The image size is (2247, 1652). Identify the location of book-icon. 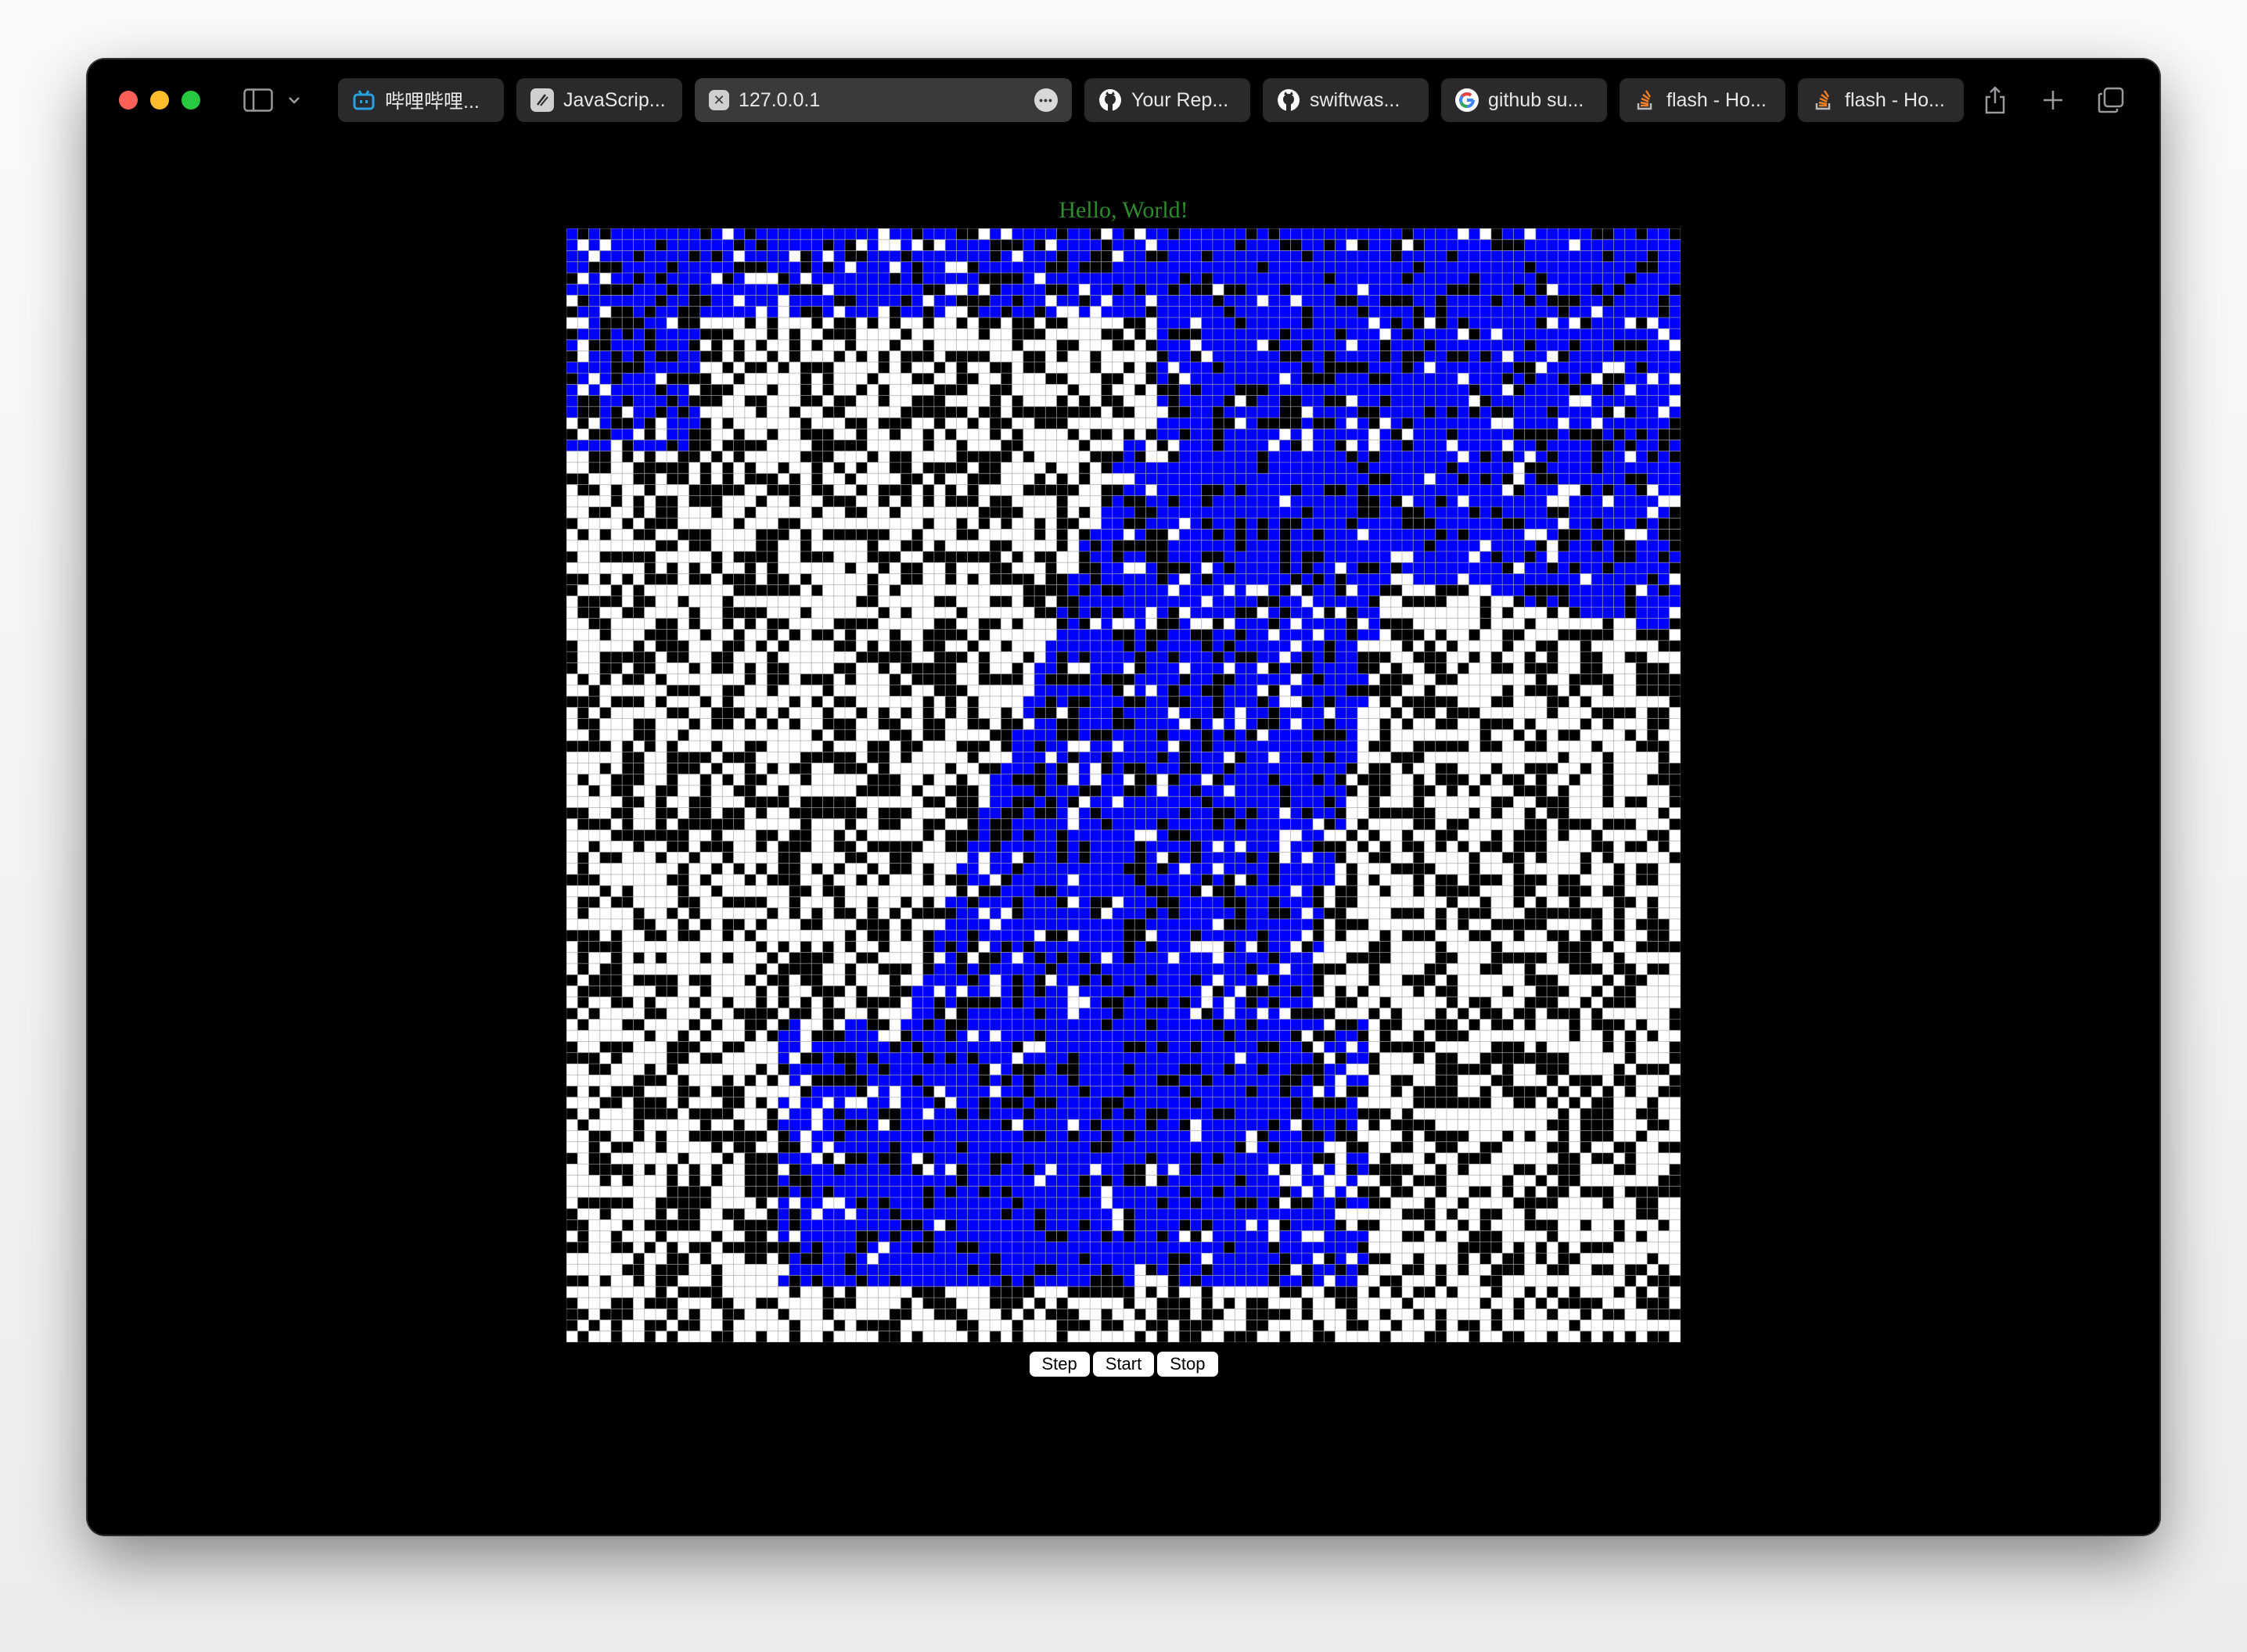
(542, 100).